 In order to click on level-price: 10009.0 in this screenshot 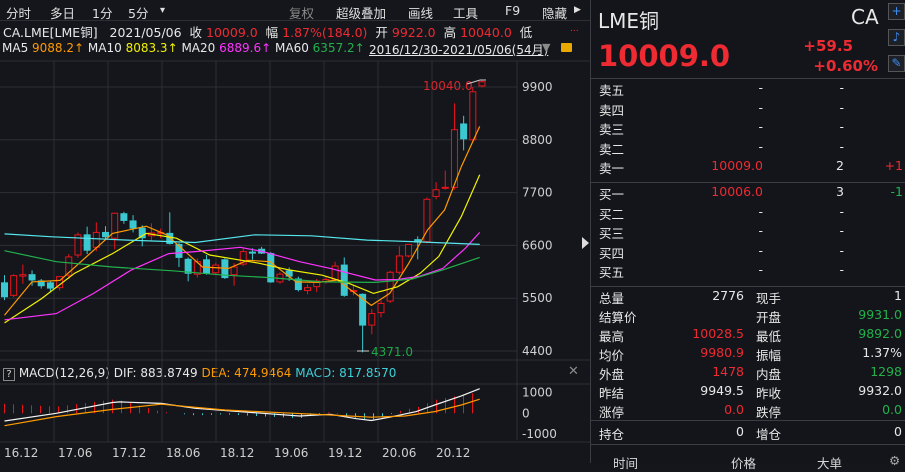, I will do `click(737, 166)`.